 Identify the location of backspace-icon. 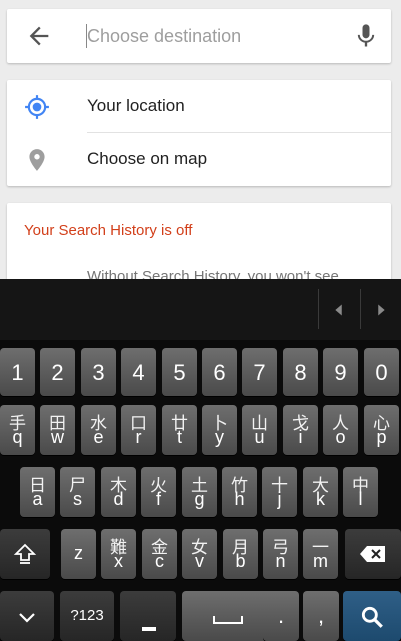
(372, 554).